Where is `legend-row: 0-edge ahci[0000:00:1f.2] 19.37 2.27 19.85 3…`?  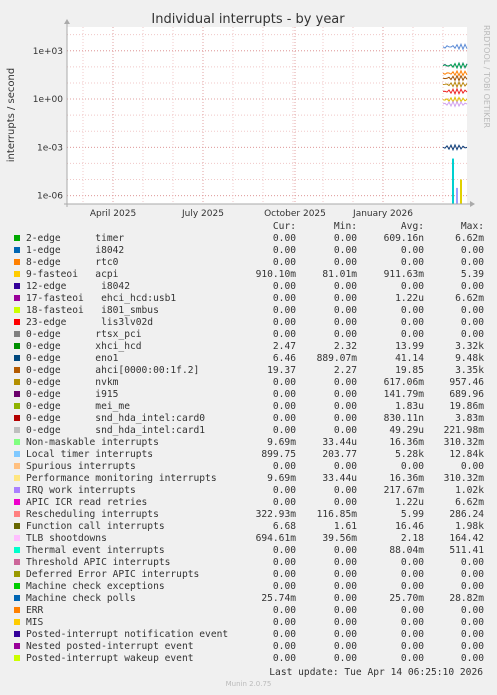 legend-row: 0-edge ahci[0000:00:1f.2] 19.37 2.27 19.85 3… is located at coordinates (248, 371).